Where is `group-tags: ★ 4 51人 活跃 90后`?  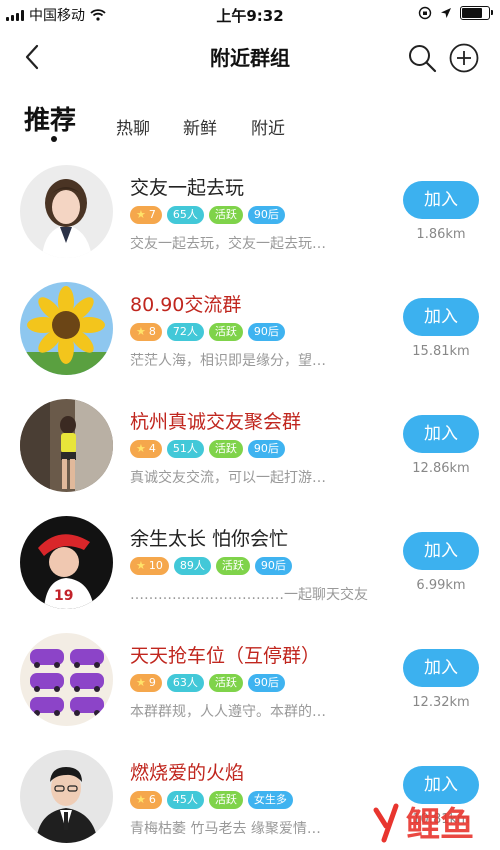
group-tags: ★ 4 51人 活跃 90后 is located at coordinates (207, 449).